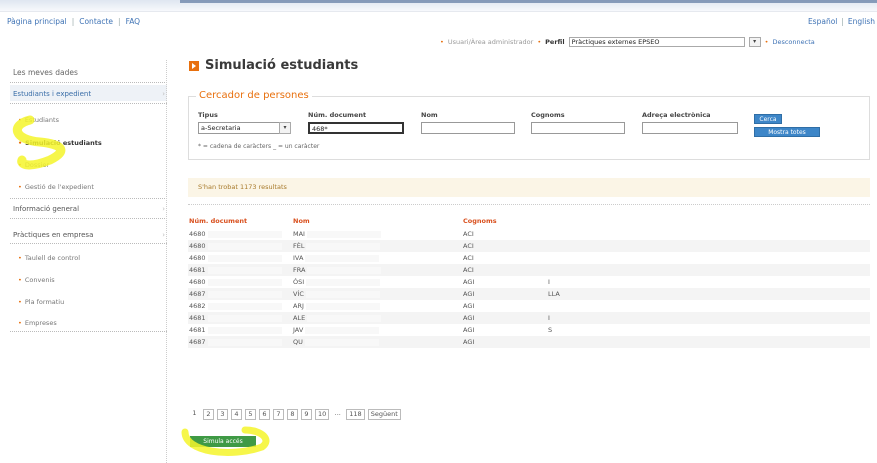 This screenshot has height=463, width=877. Describe the element at coordinates (468, 128) in the screenshot. I see `nom-input` at that location.